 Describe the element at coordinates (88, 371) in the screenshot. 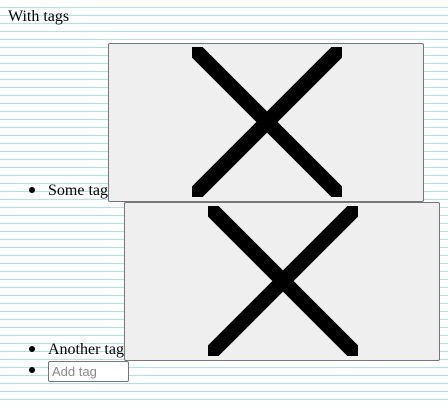

I see `add-tag-input` at that location.